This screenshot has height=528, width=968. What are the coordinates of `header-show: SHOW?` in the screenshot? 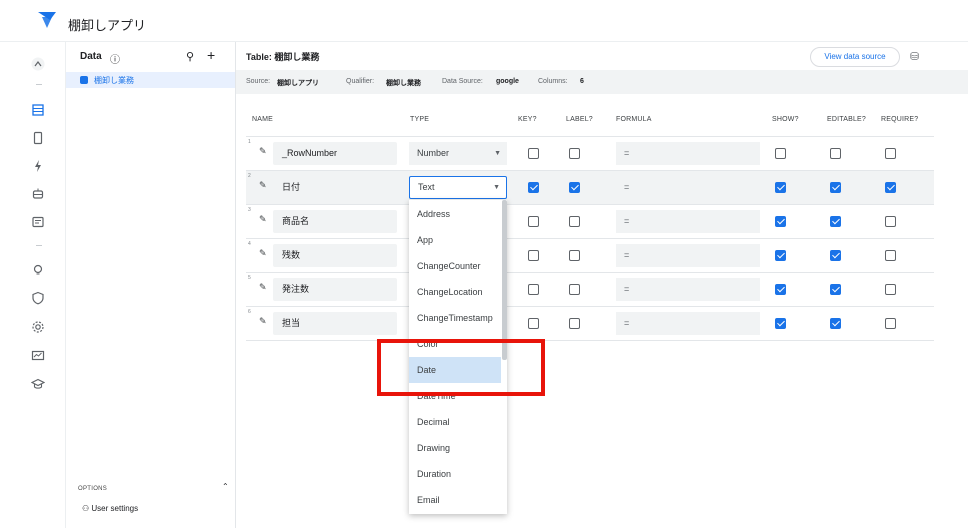 It's located at (785, 119).